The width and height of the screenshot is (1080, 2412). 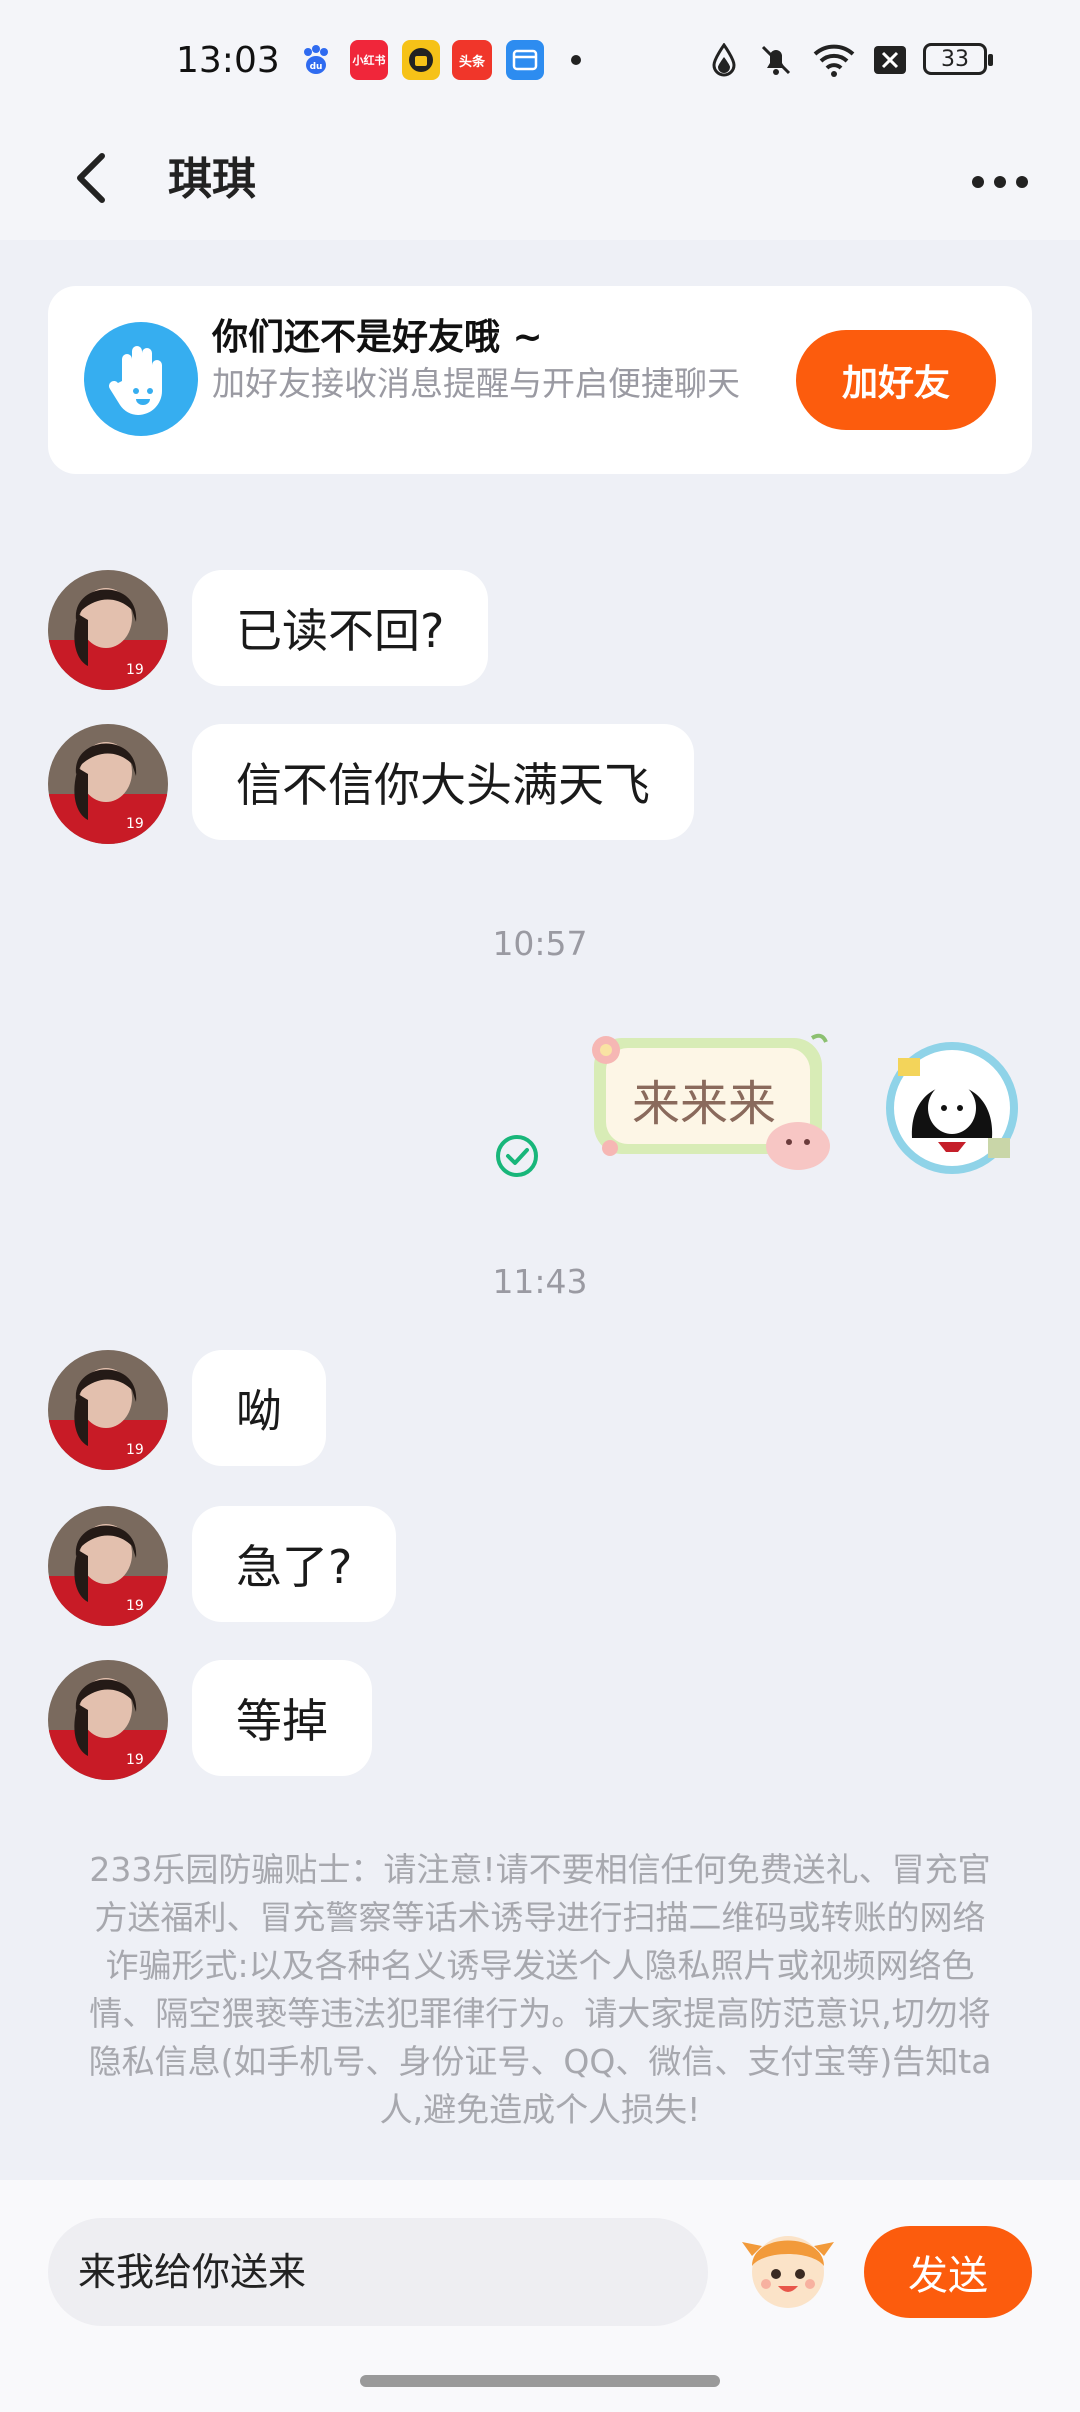 I want to click on message-bubble: 信不信你大头满天飞, so click(x=443, y=782).